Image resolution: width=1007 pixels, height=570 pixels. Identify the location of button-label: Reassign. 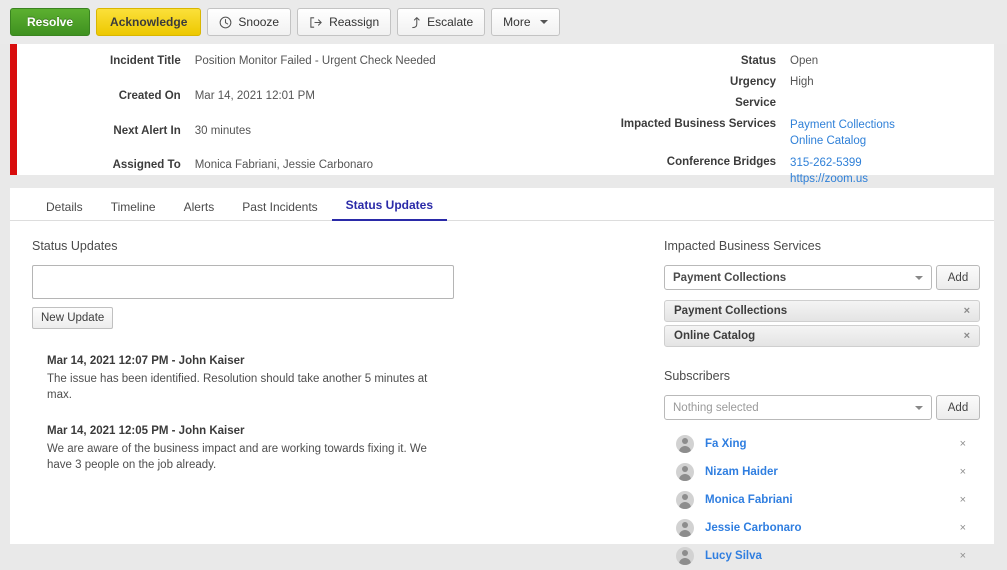
(354, 22).